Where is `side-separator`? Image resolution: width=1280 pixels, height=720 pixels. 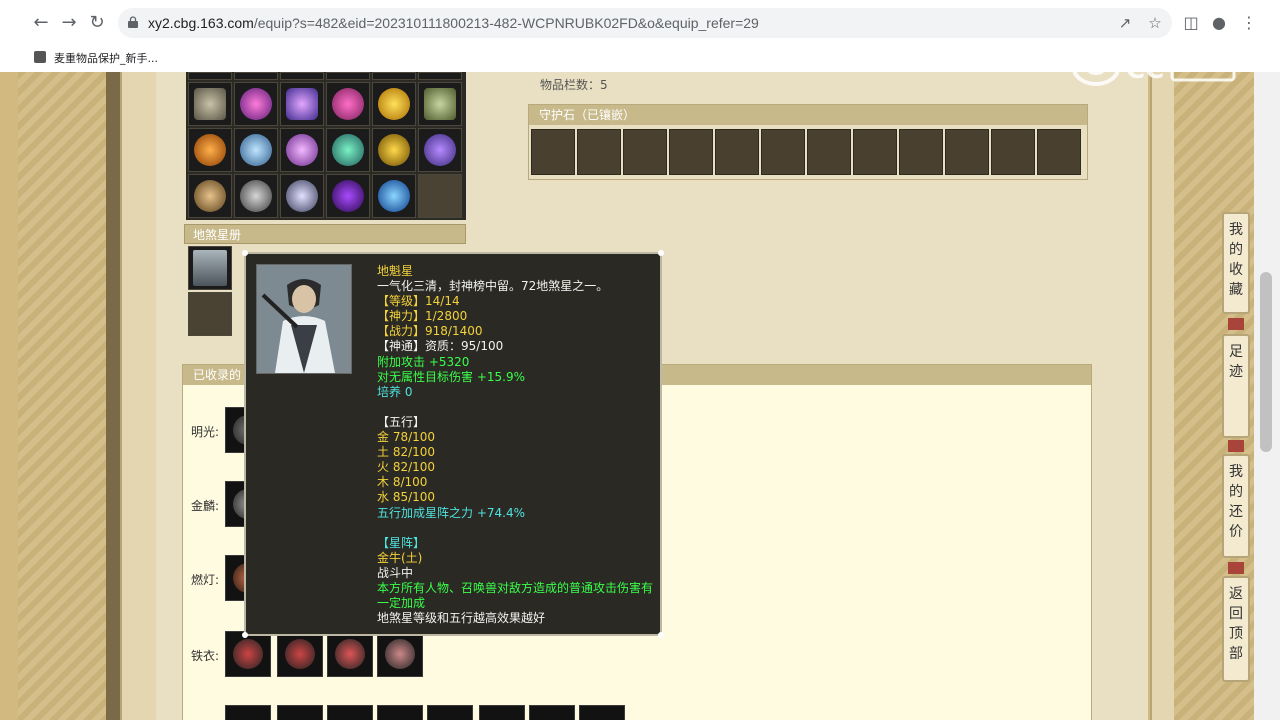
side-separator is located at coordinates (1236, 446).